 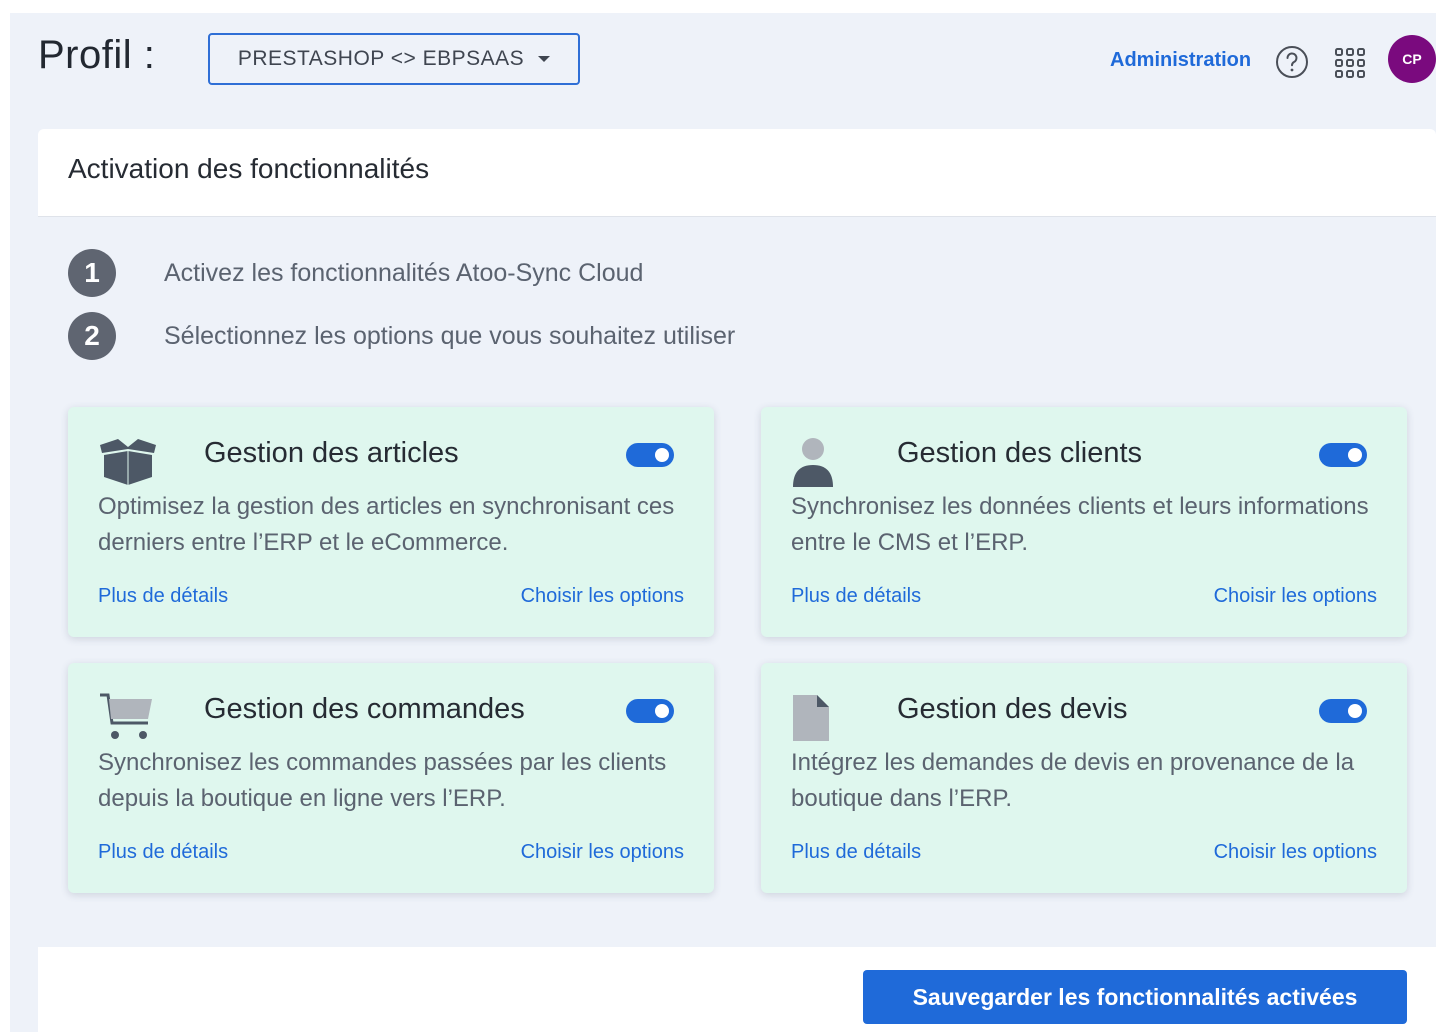 I want to click on caret-down-icon, so click(x=544, y=59).